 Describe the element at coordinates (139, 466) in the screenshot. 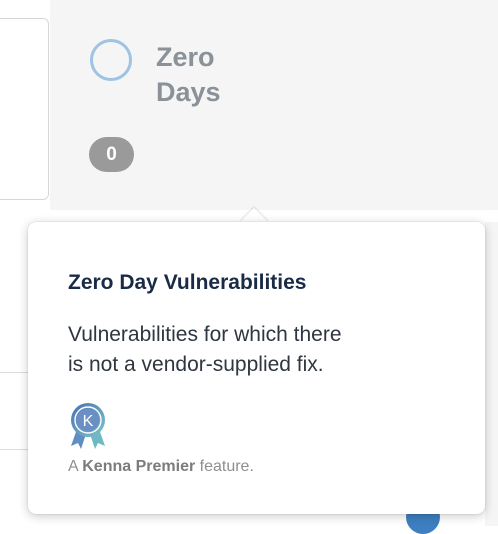

I see `footer-brand: Kenna Premier` at that location.